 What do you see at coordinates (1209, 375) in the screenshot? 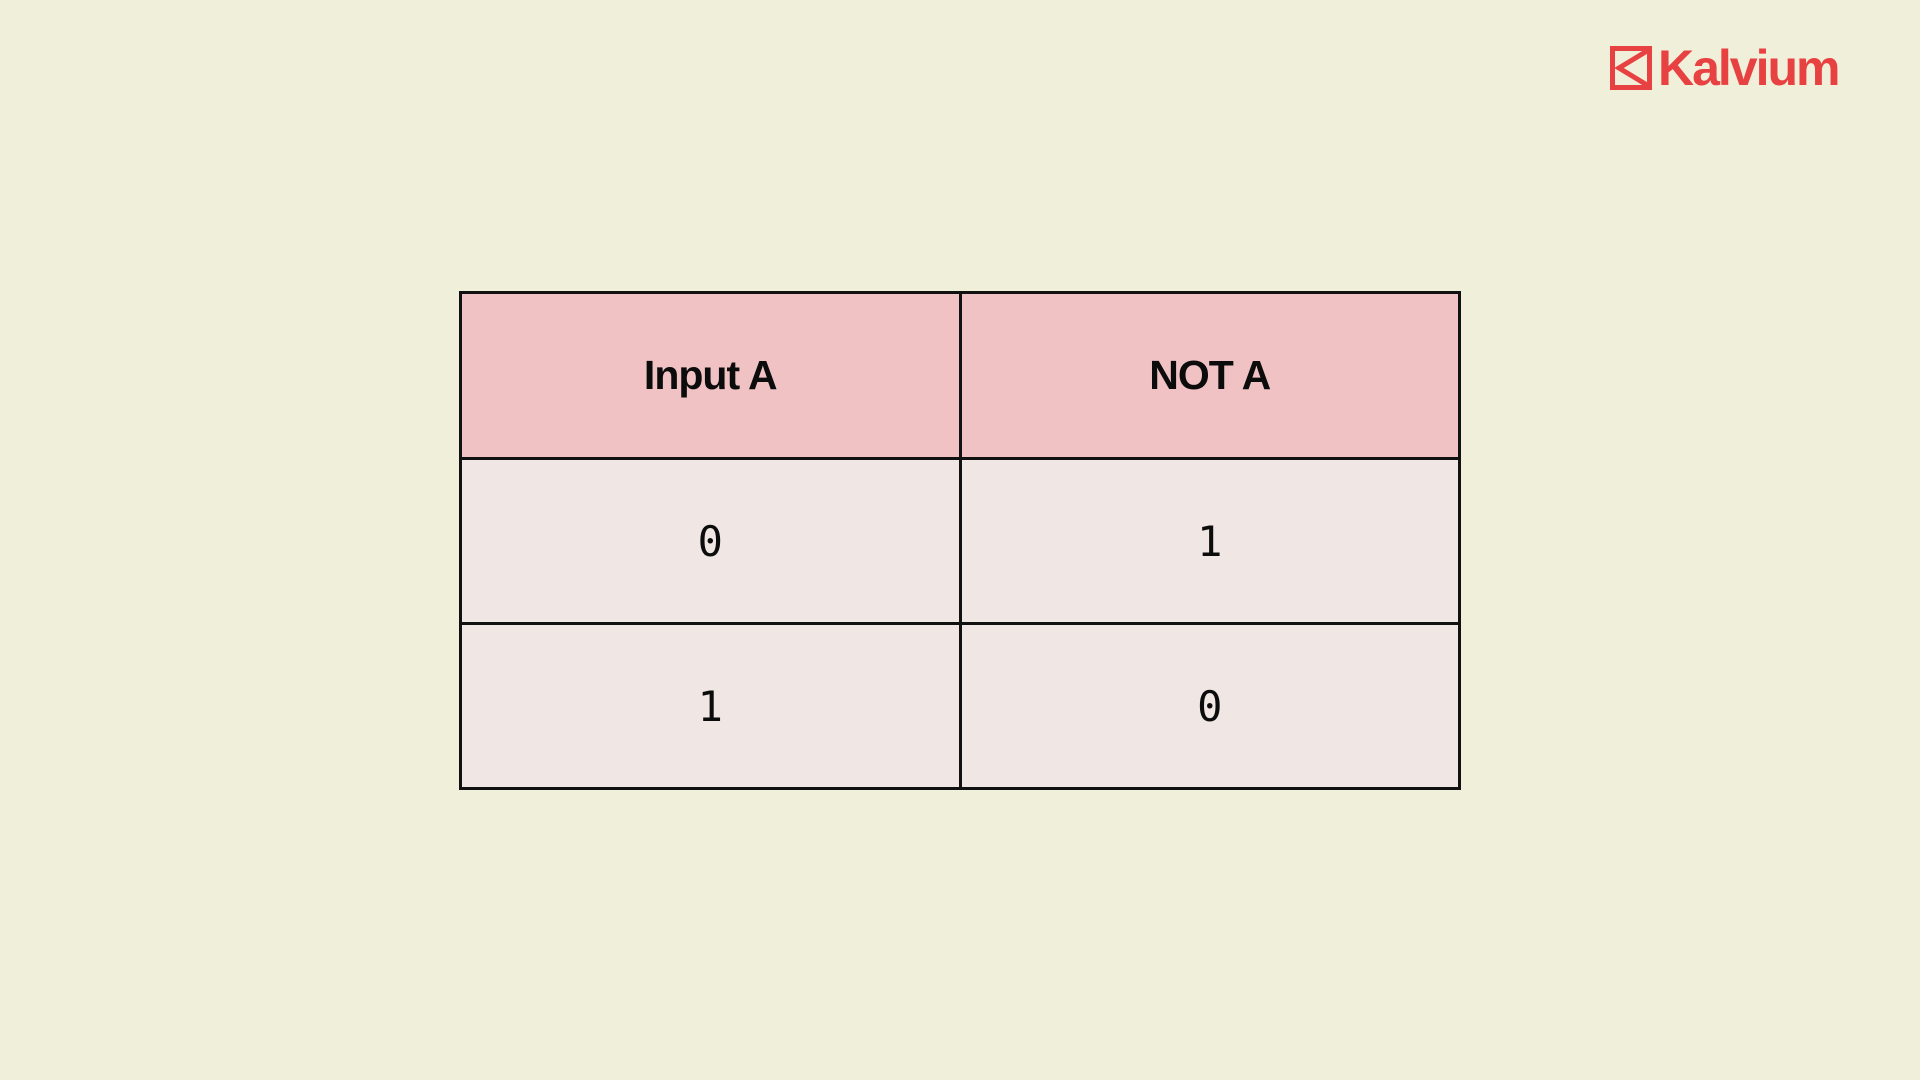
I see `header-not-a: NOT A` at bounding box center [1209, 375].